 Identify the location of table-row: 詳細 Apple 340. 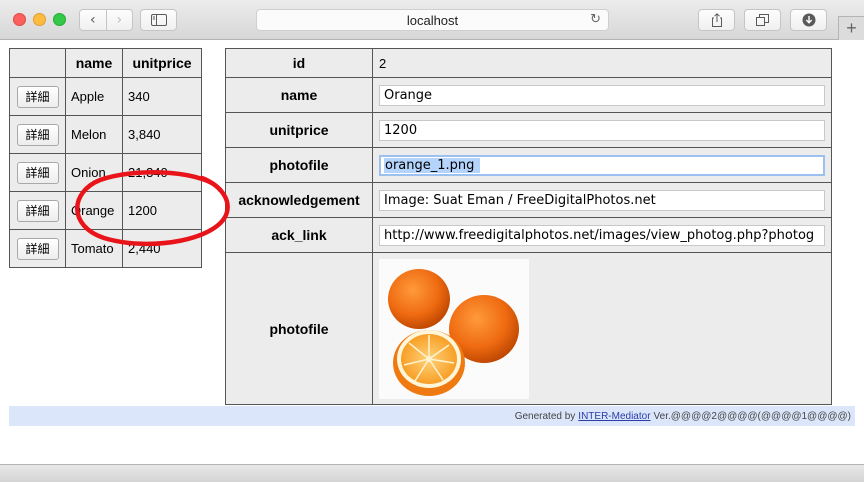
(105, 96).